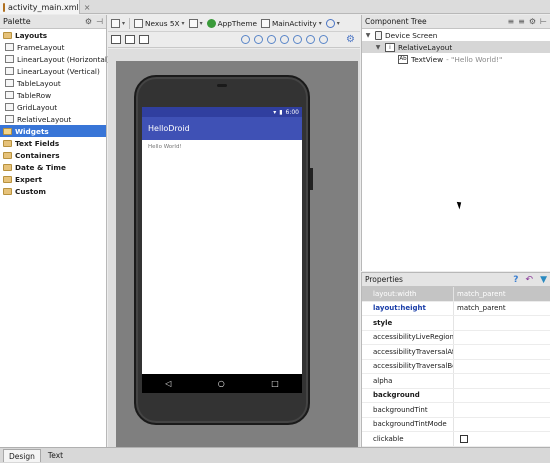 This screenshot has width=550, height=463. I want to click on palette-widget: RelativeLayout, so click(53, 119).